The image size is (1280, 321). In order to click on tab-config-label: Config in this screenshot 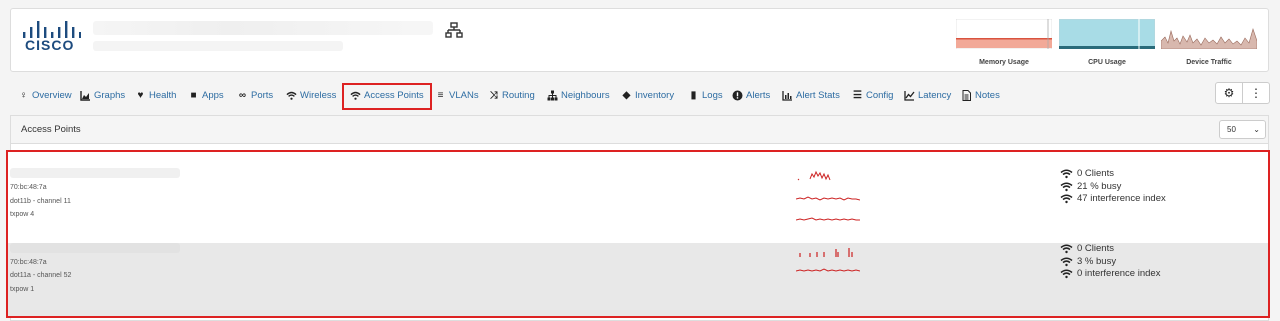, I will do `click(880, 95)`.